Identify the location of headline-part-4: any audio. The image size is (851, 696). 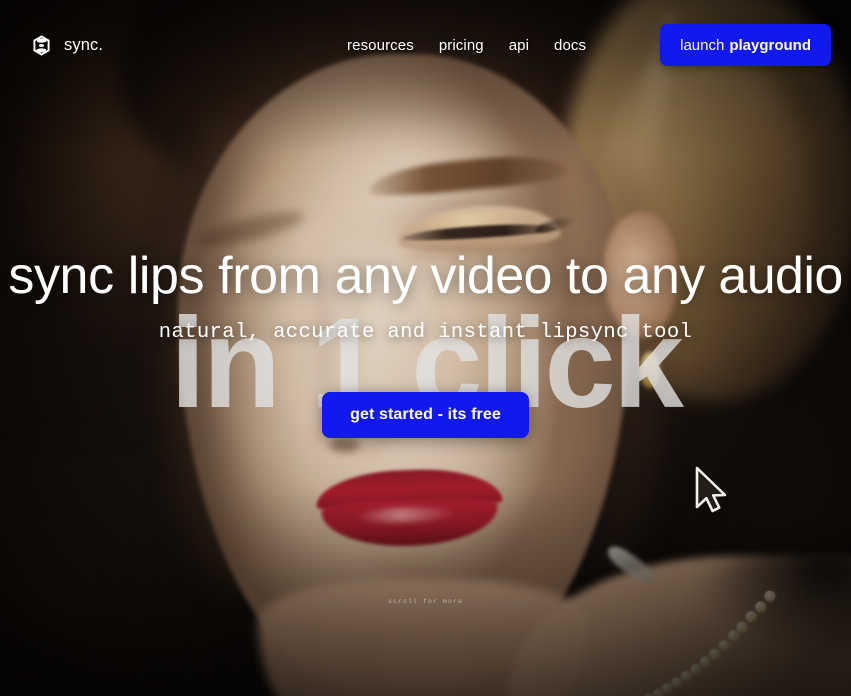
(733, 276).